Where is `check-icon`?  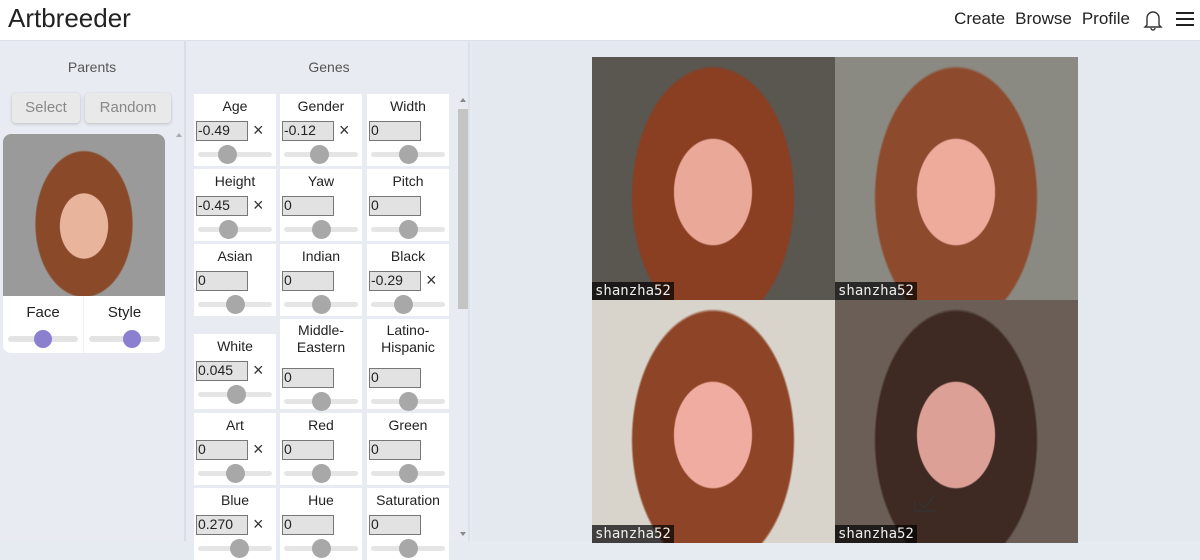
check-icon is located at coordinates (925, 503).